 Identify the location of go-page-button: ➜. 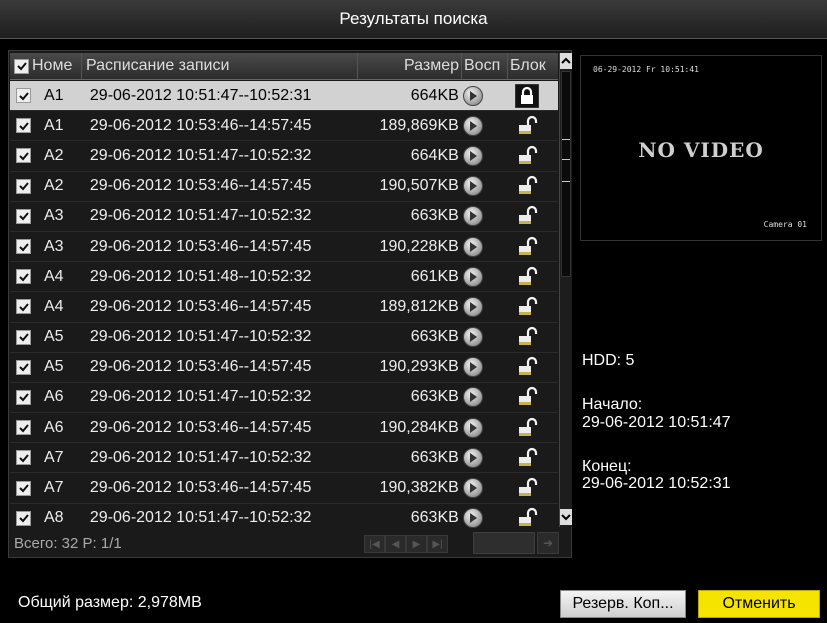
(548, 543).